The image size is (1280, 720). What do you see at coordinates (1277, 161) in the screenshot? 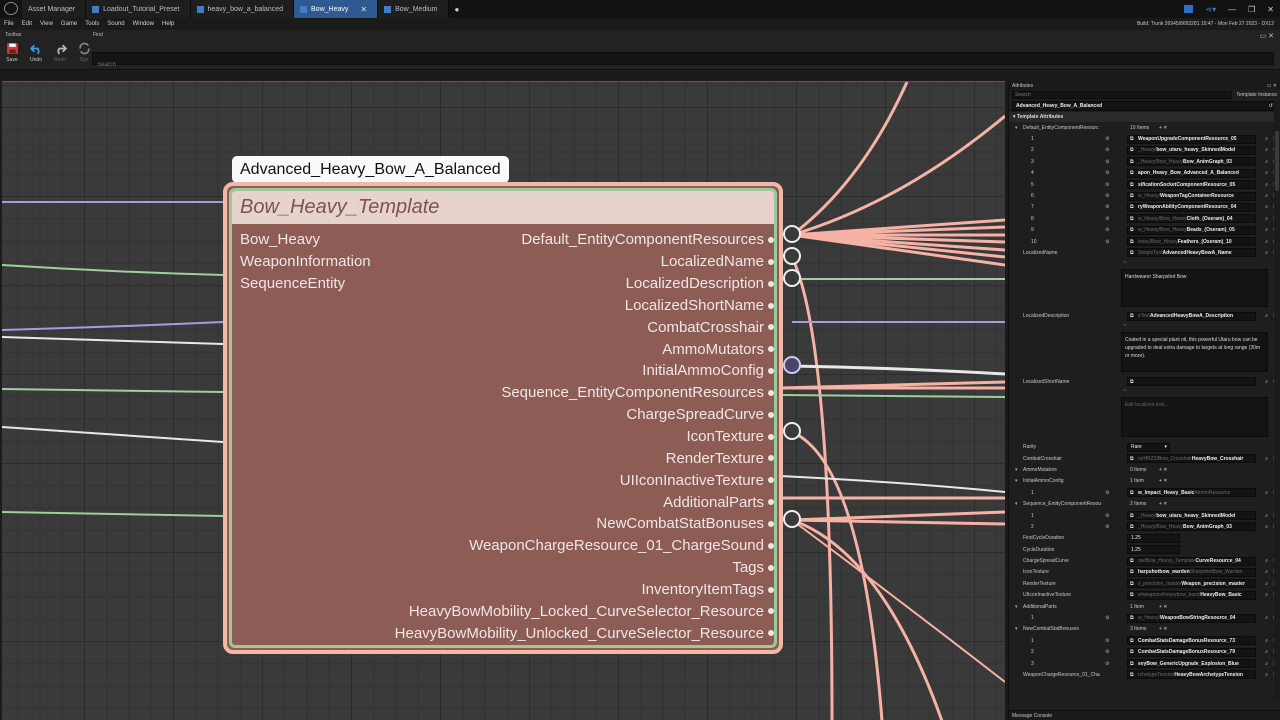
I see `scrollbar-thumb` at bounding box center [1277, 161].